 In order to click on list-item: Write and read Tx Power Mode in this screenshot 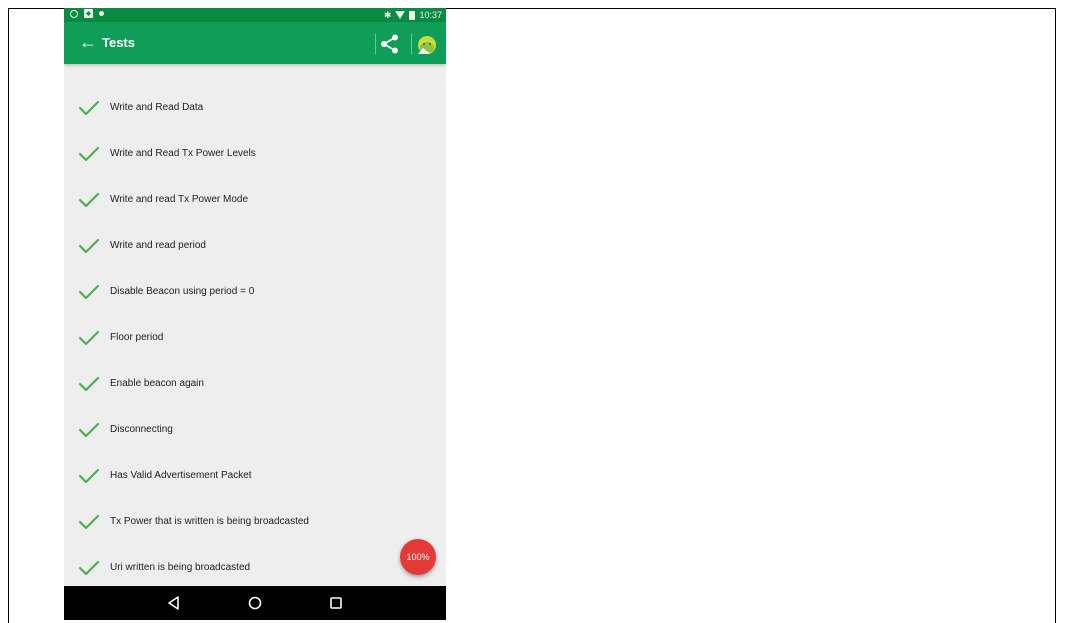, I will do `click(255, 200)`.